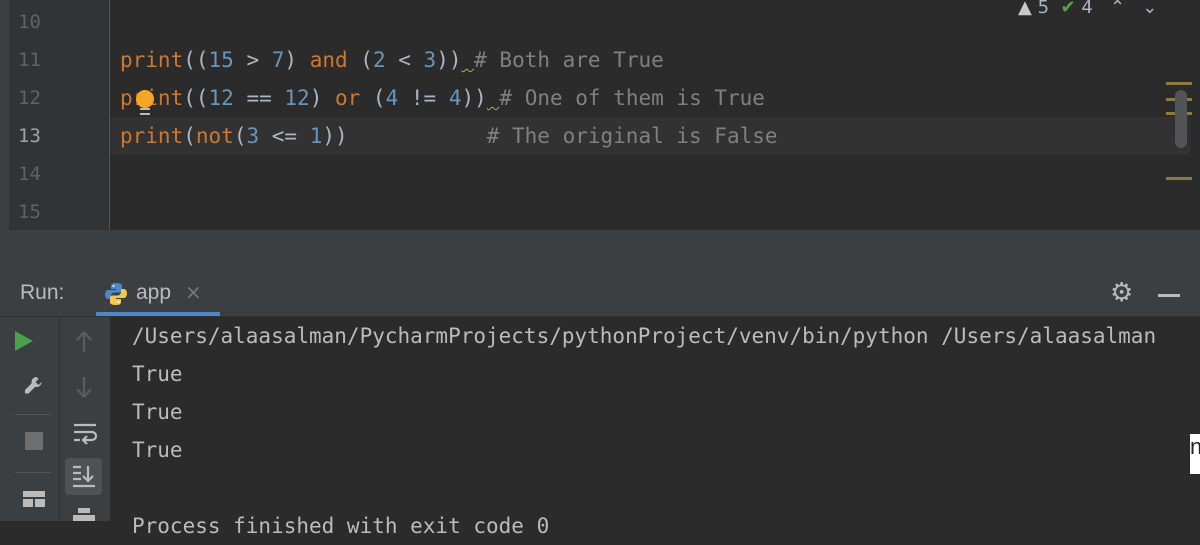 The image size is (1200, 545). What do you see at coordinates (600, 293) in the screenshot?
I see `run-tool-window-header: Run: app × ⚙` at bounding box center [600, 293].